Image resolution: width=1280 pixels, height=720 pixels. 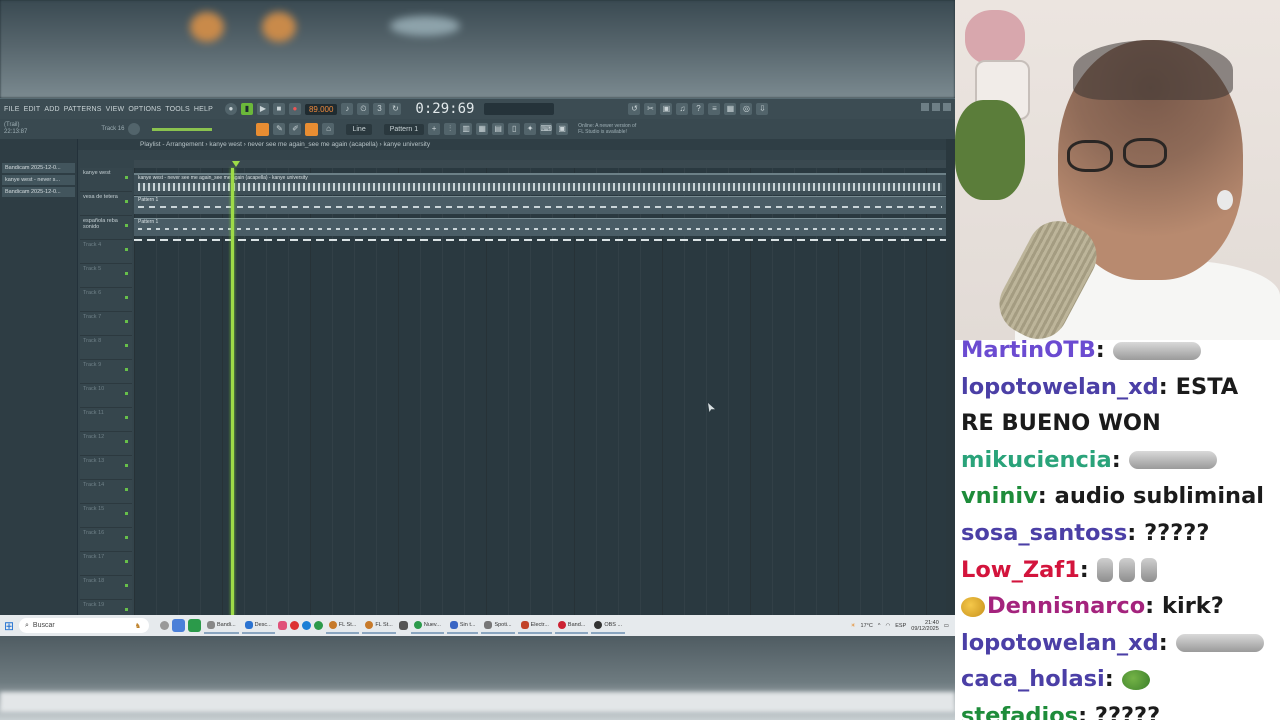 What do you see at coordinates (999, 496) in the screenshot?
I see `chat-username: vniniv` at bounding box center [999, 496].